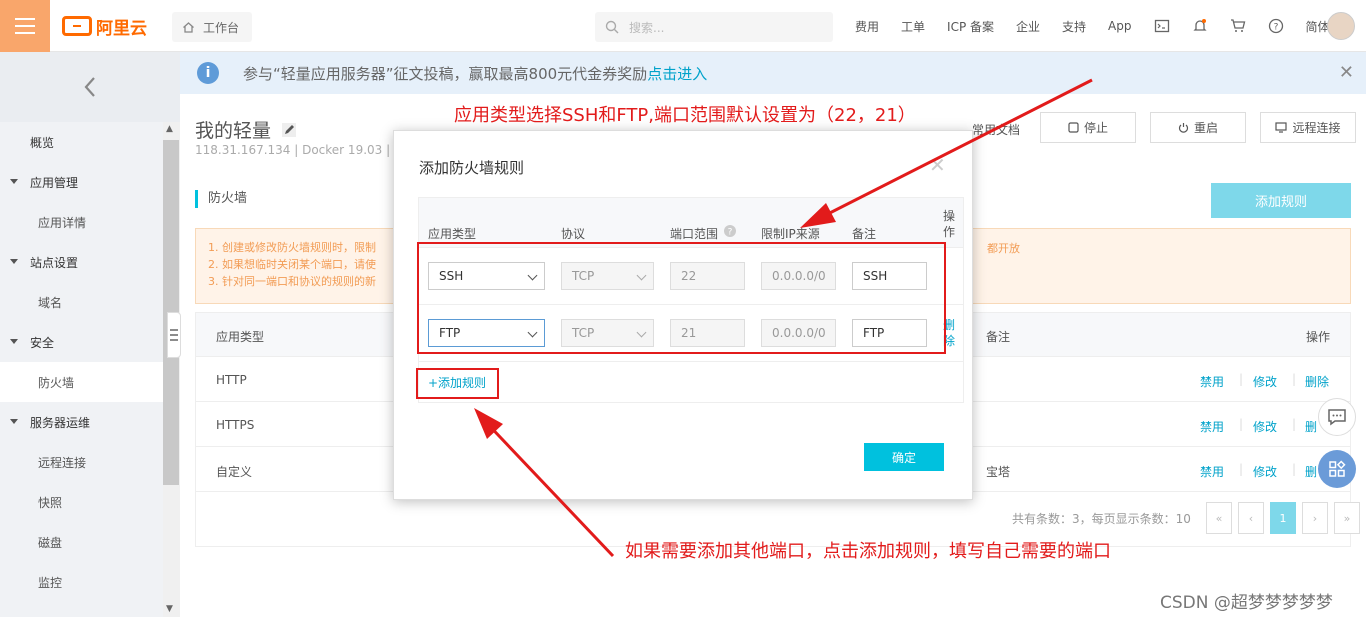 Image resolution: width=1366 pixels, height=617 pixels. What do you see at coordinates (818, 215) in the screenshot?
I see `arrow-head-top` at bounding box center [818, 215].